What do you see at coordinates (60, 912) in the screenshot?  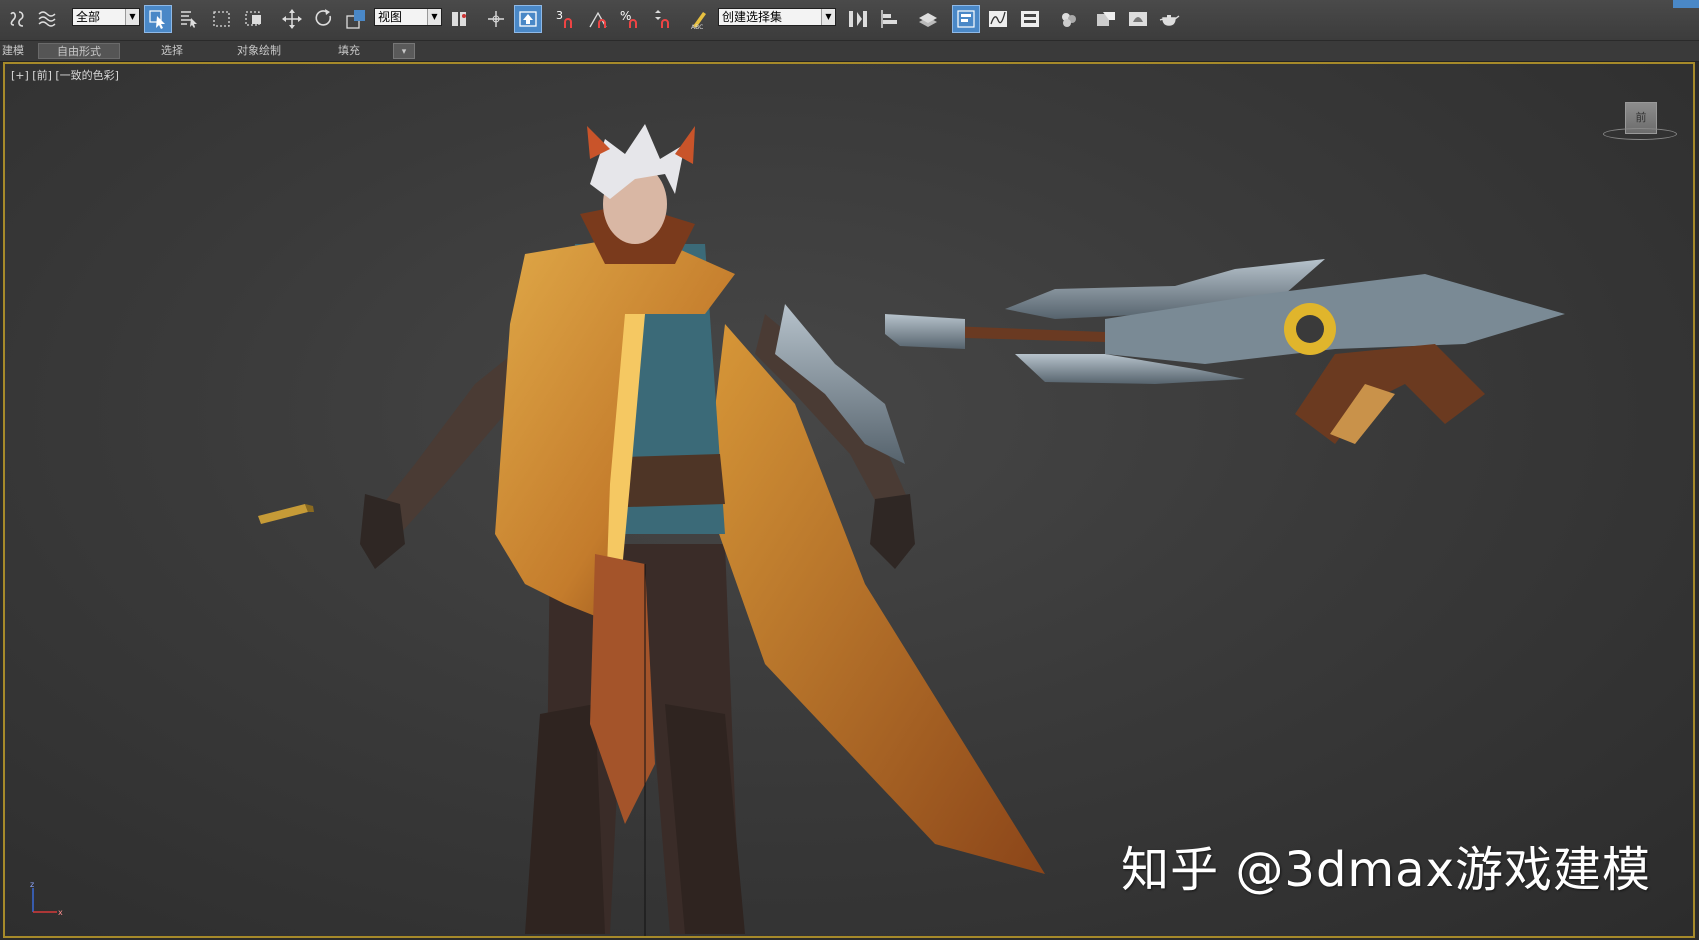 I see `axis-x-label: x` at bounding box center [60, 912].